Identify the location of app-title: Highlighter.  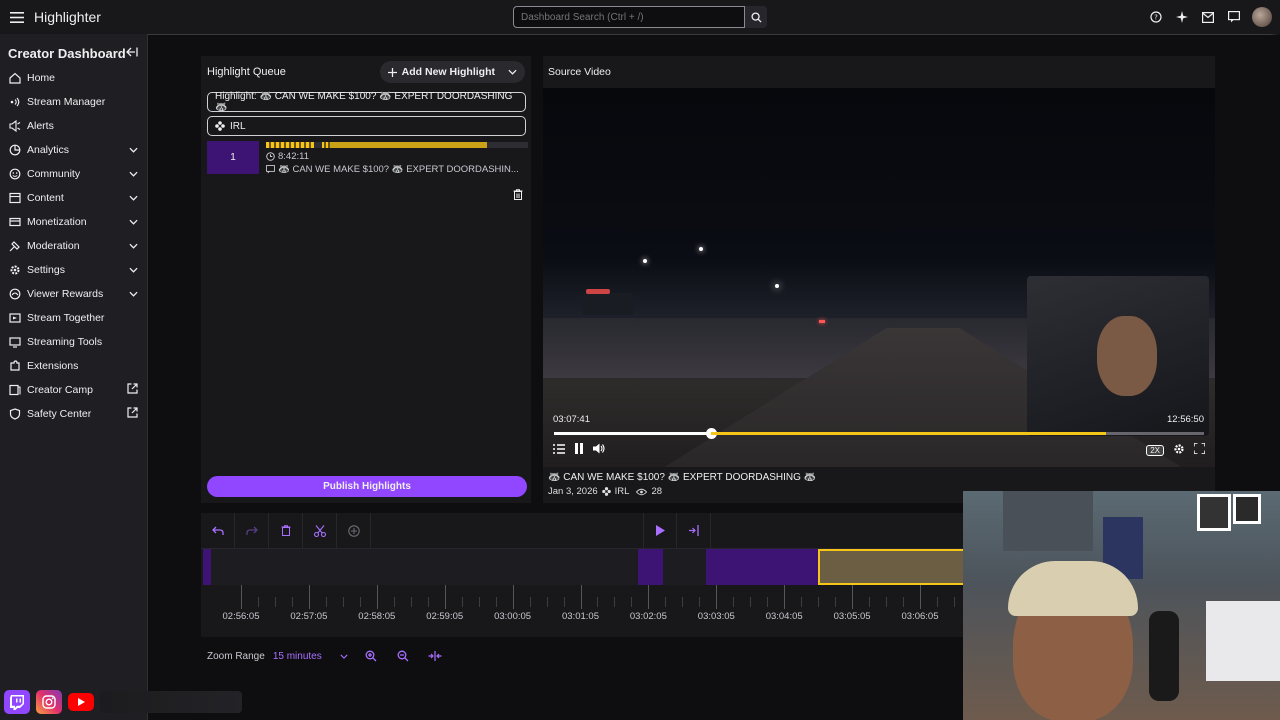
(67, 17).